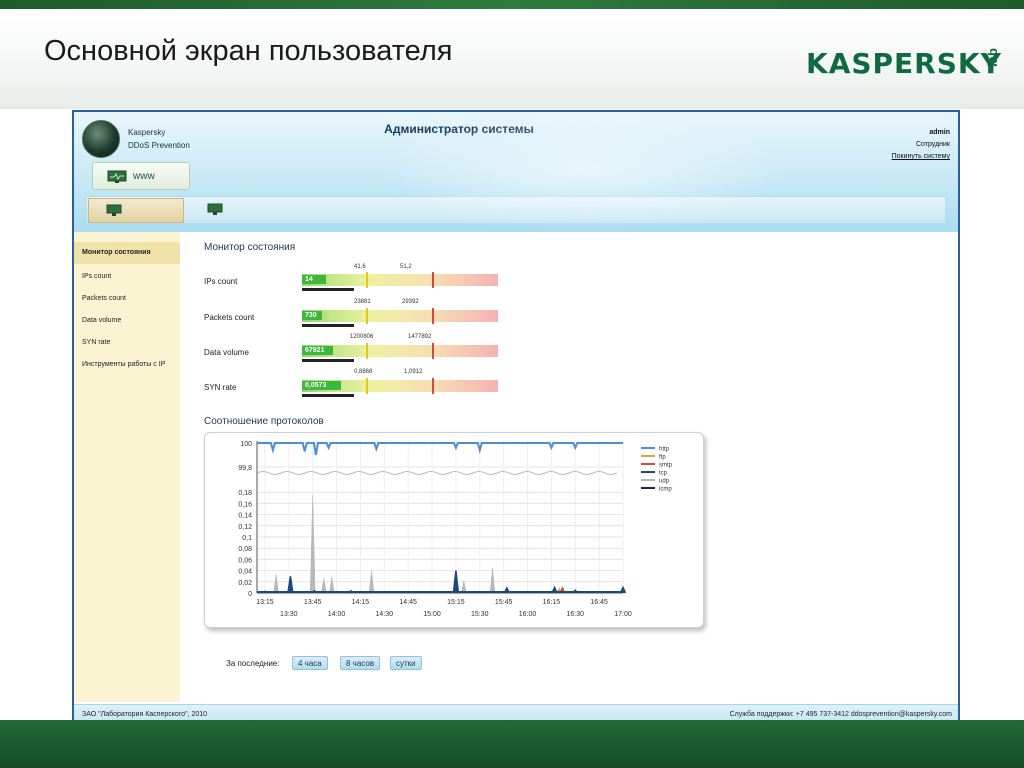  Describe the element at coordinates (127, 253) in the screenshot. I see `sidebar-item-monitor: Монитор состояния` at that location.